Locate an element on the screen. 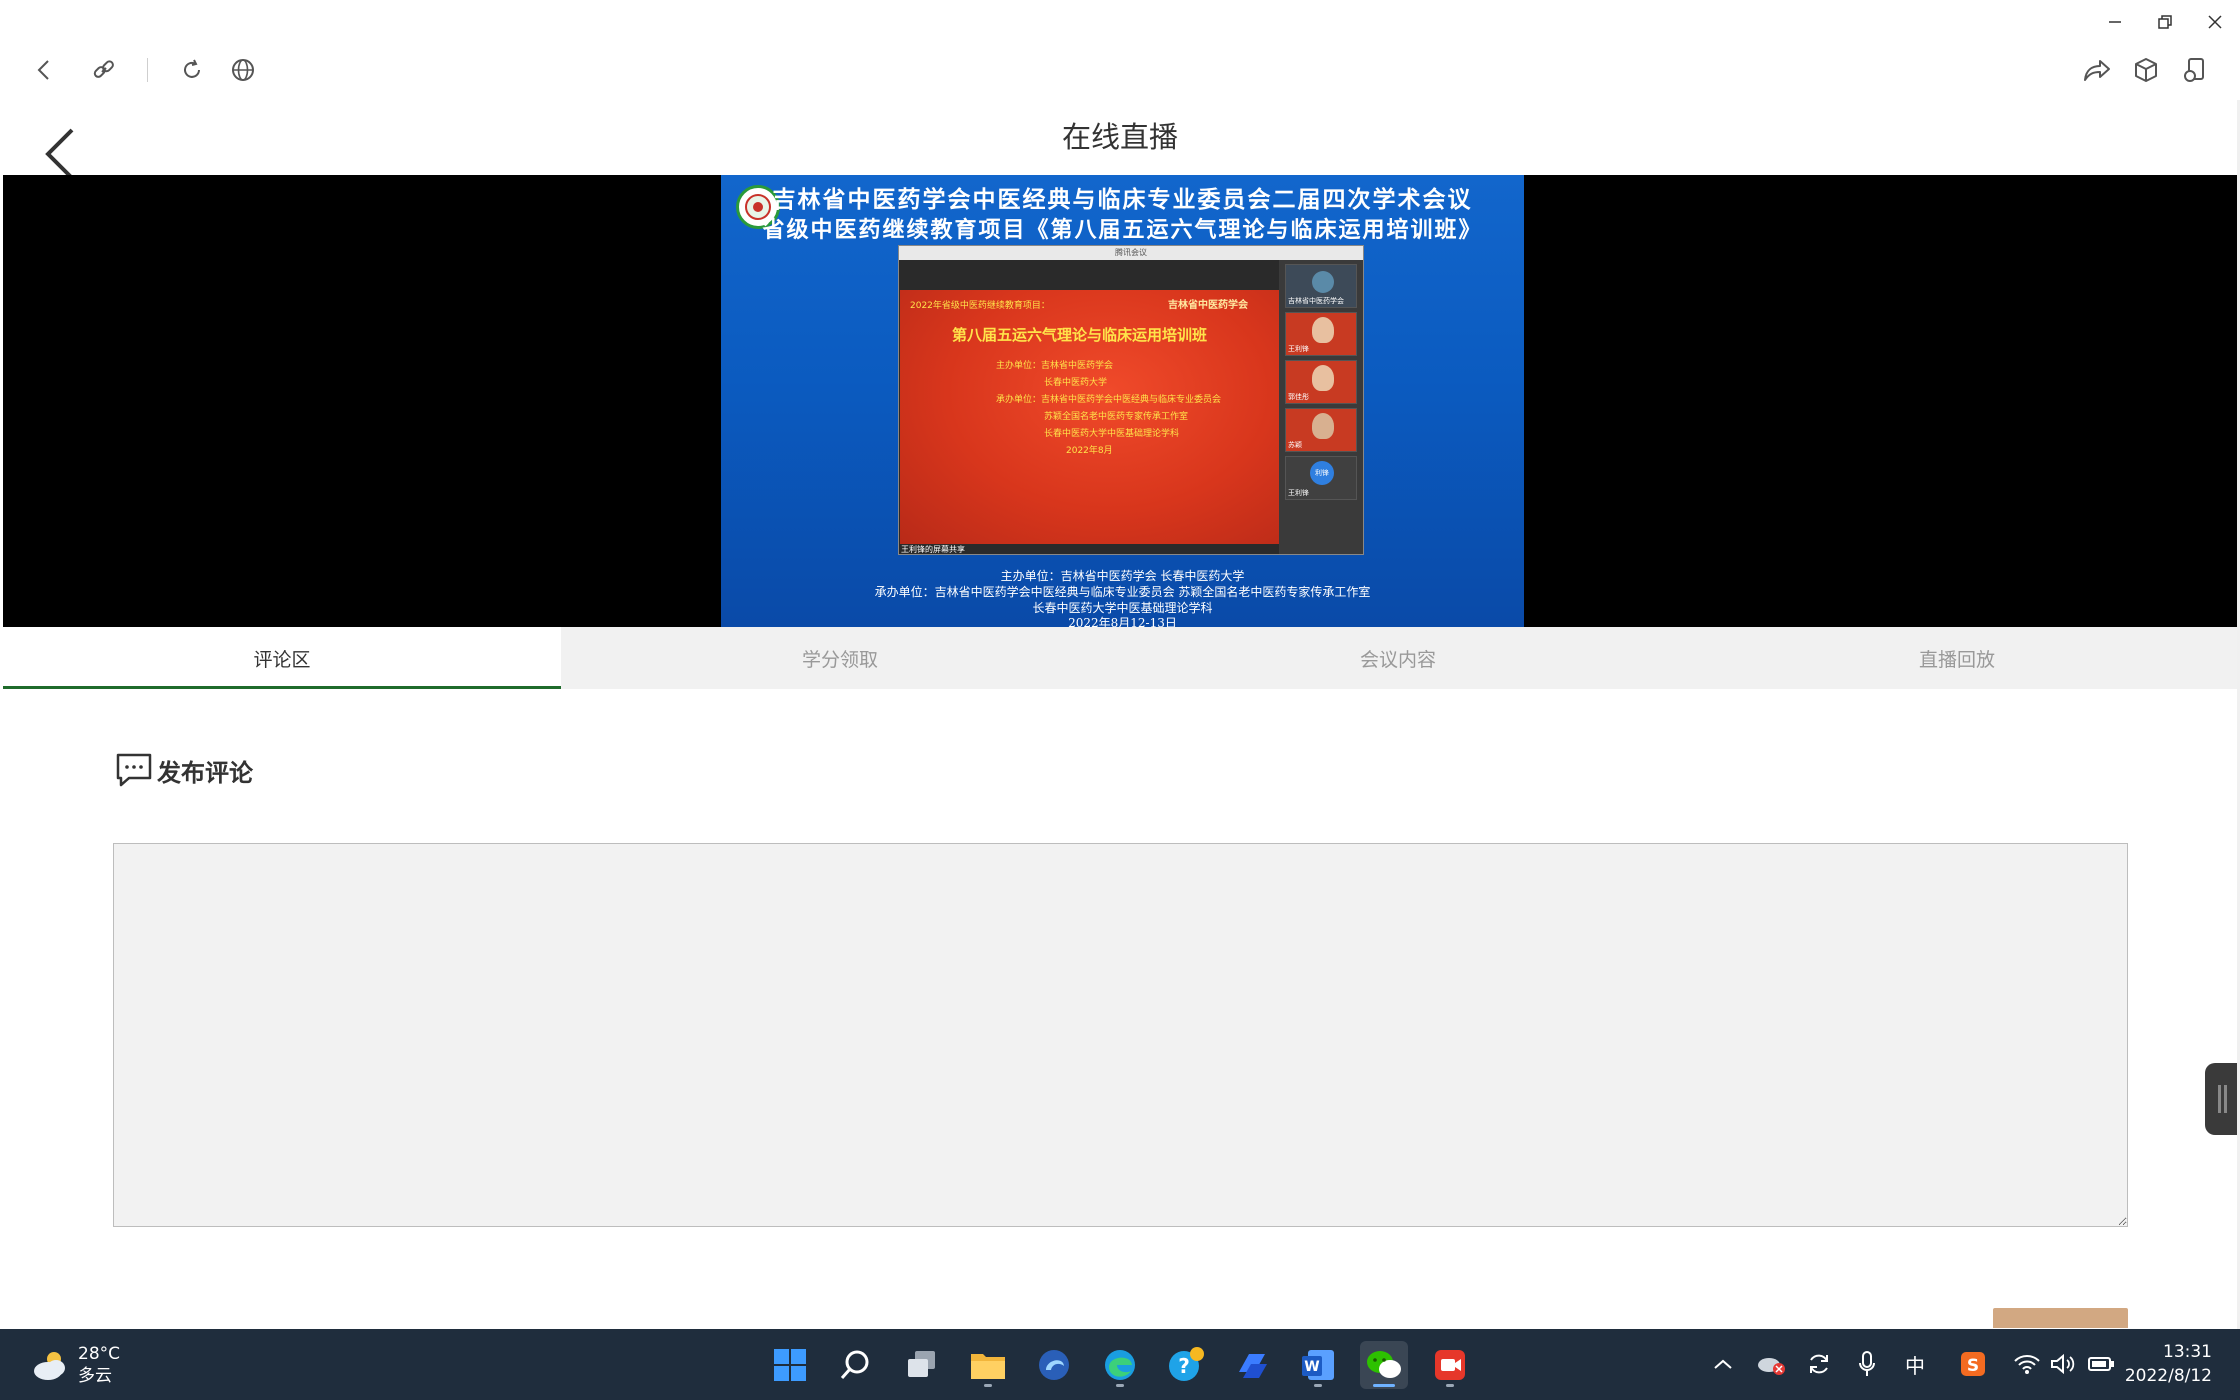 This screenshot has height=1400, width=2240. taskbar-wechat is located at coordinates (1384, 1365).